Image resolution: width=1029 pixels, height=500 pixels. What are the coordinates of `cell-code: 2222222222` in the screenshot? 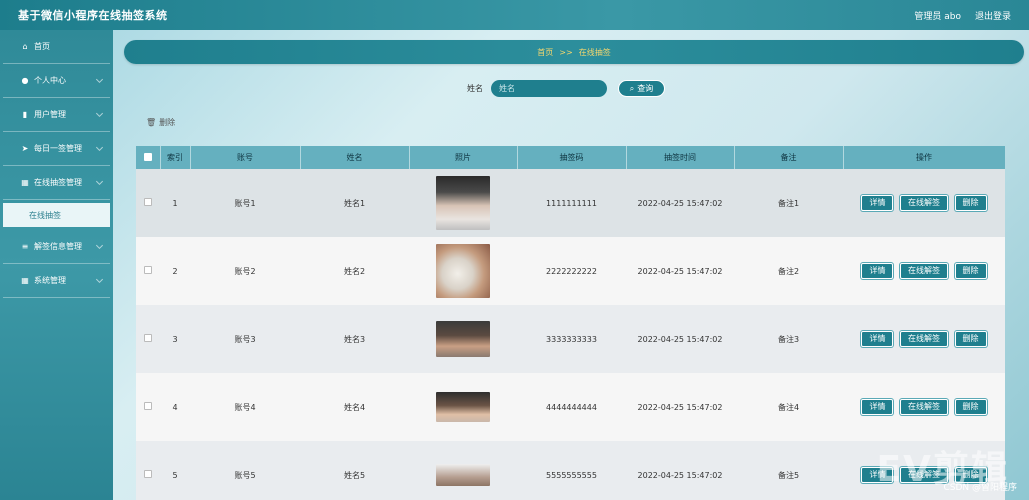 It's located at (571, 271).